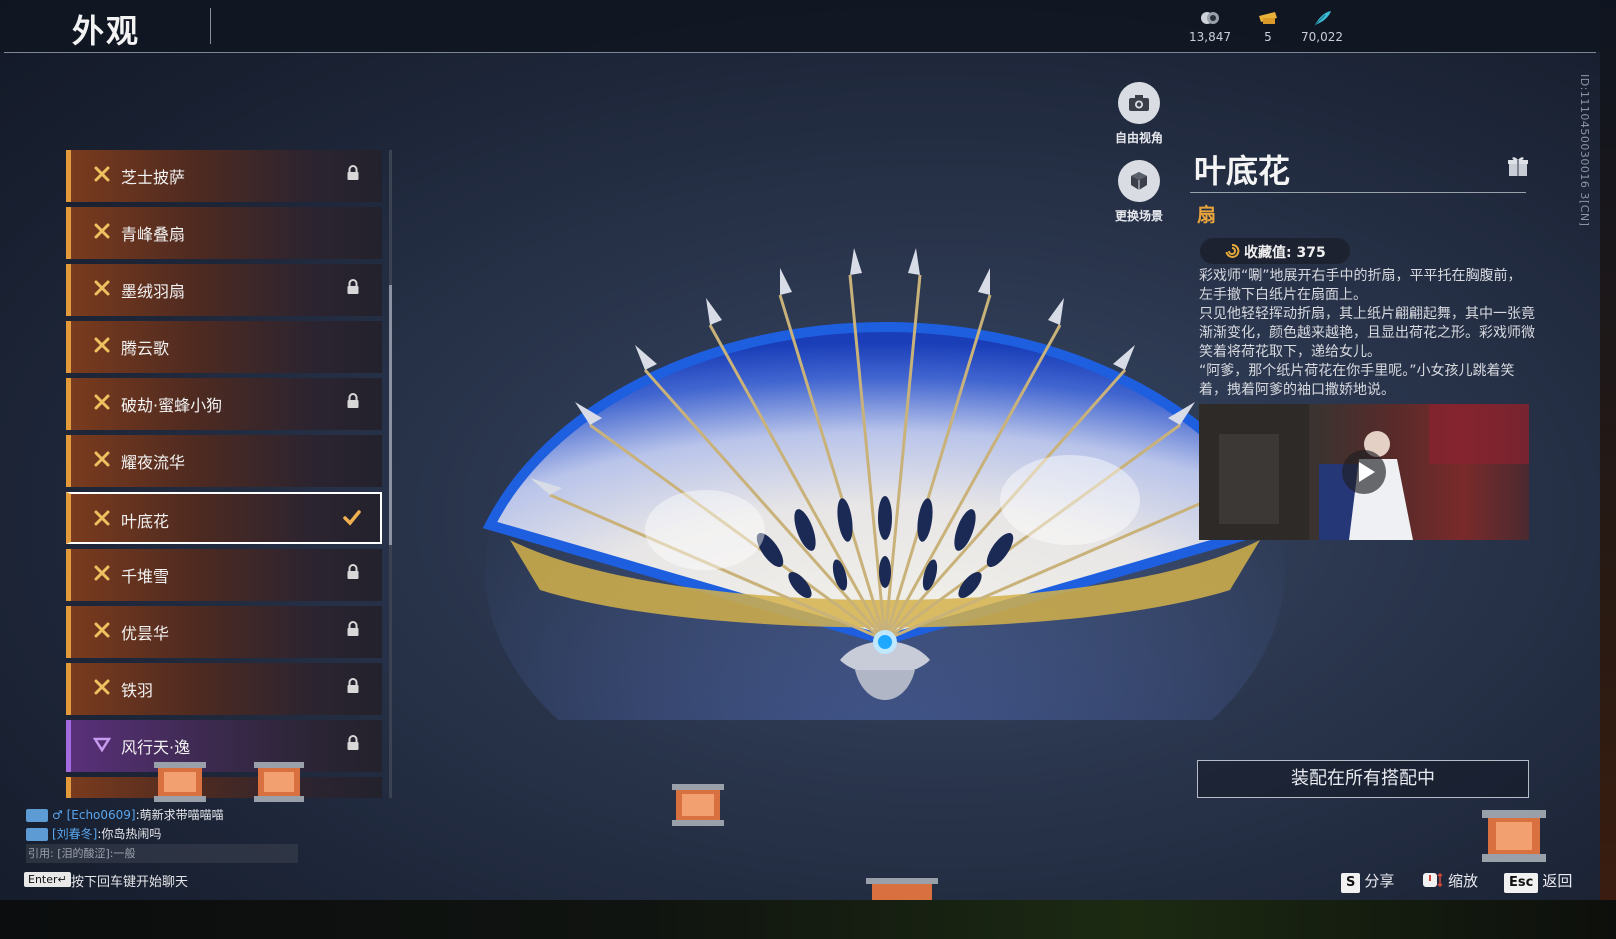  I want to click on list-item: 墨绒羽扇, so click(224, 290).